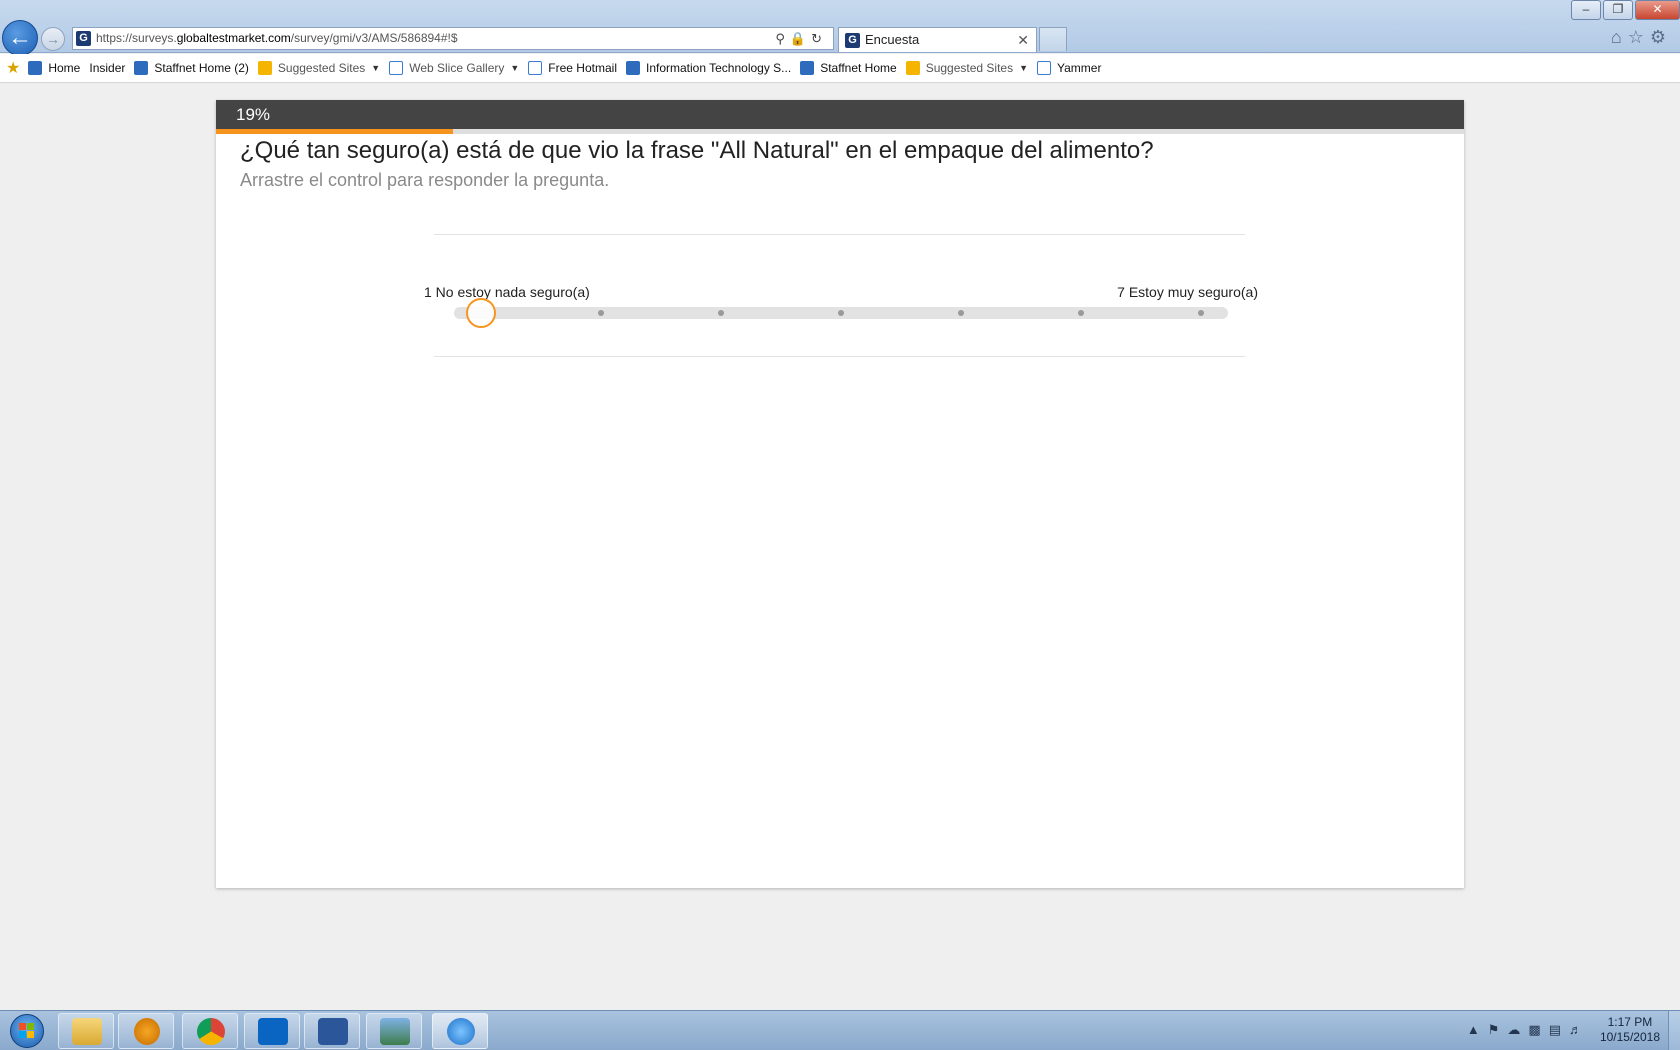 The image size is (1680, 1050). I want to click on progress-percent: 19%, so click(253, 114).